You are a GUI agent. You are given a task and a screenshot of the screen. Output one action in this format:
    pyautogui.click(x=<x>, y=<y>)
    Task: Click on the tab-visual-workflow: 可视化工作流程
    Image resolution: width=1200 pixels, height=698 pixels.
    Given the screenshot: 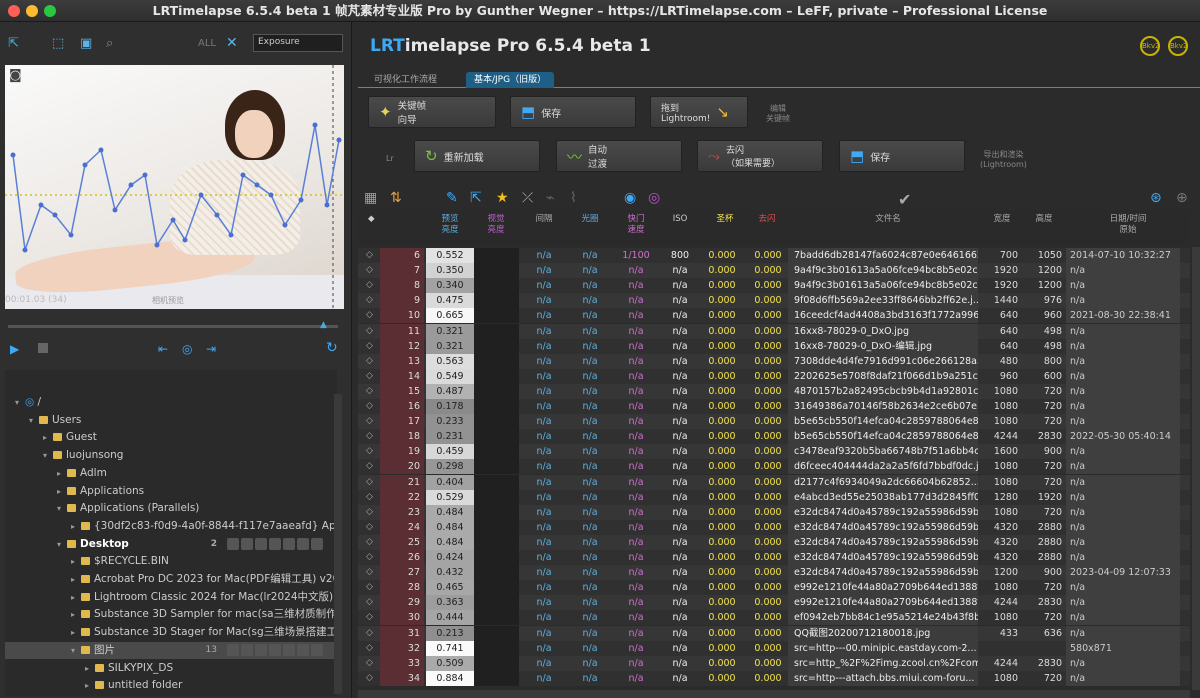 What is the action you would take?
    pyautogui.click(x=405, y=80)
    